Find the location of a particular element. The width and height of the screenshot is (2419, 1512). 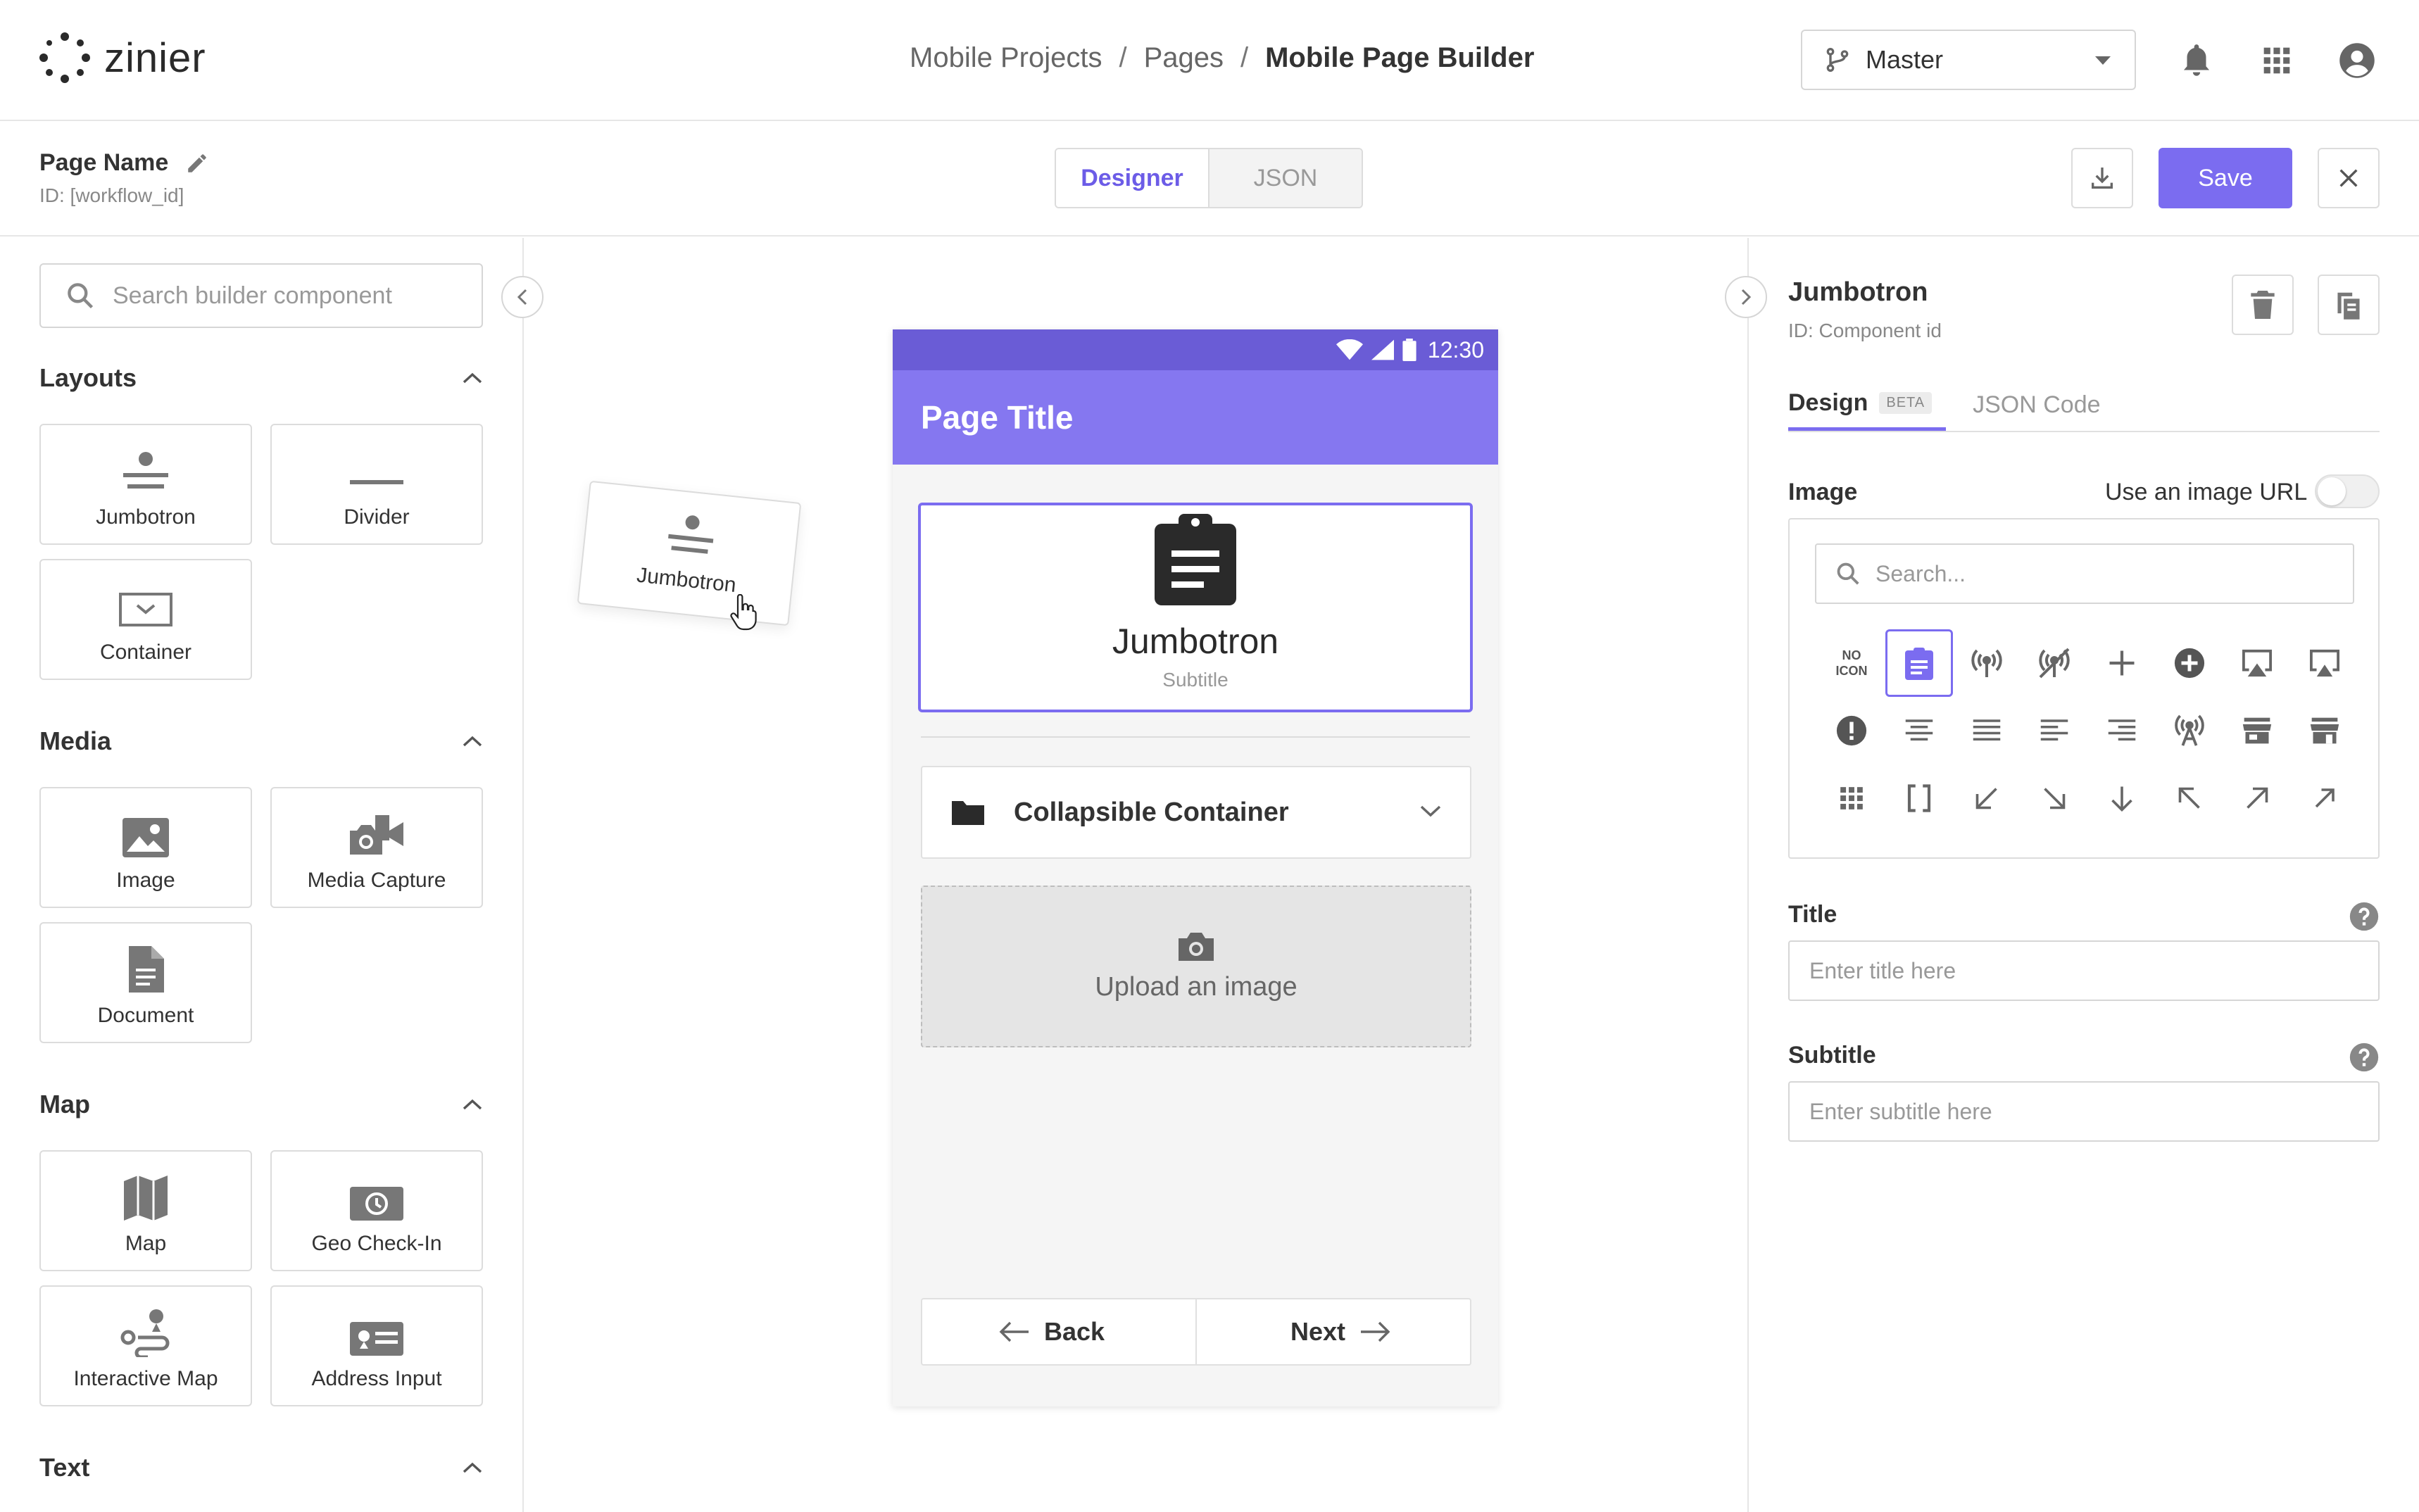

document-icon is located at coordinates (146, 970).